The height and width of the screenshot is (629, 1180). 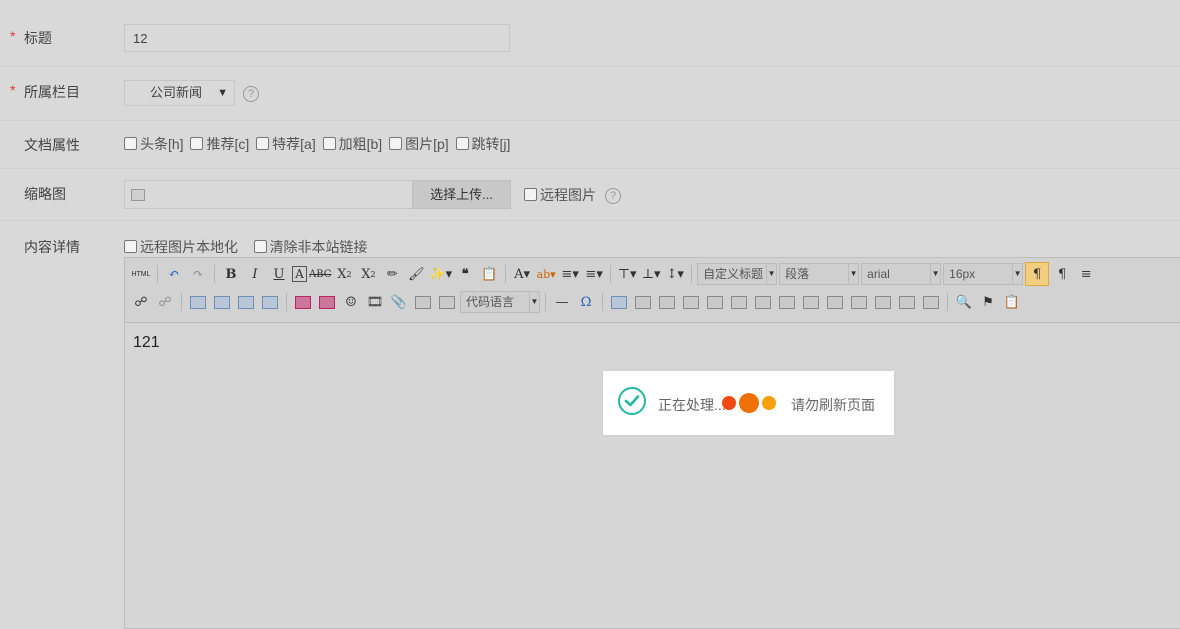 What do you see at coordinates (590, 35) in the screenshot?
I see `title-row: * 标题 12` at bounding box center [590, 35].